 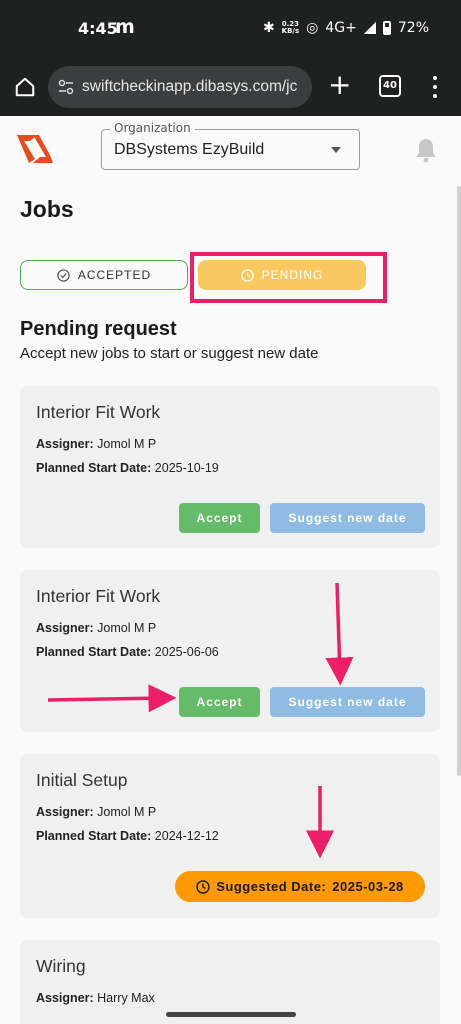 What do you see at coordinates (66, 87) in the screenshot?
I see `site-settings-icon` at bounding box center [66, 87].